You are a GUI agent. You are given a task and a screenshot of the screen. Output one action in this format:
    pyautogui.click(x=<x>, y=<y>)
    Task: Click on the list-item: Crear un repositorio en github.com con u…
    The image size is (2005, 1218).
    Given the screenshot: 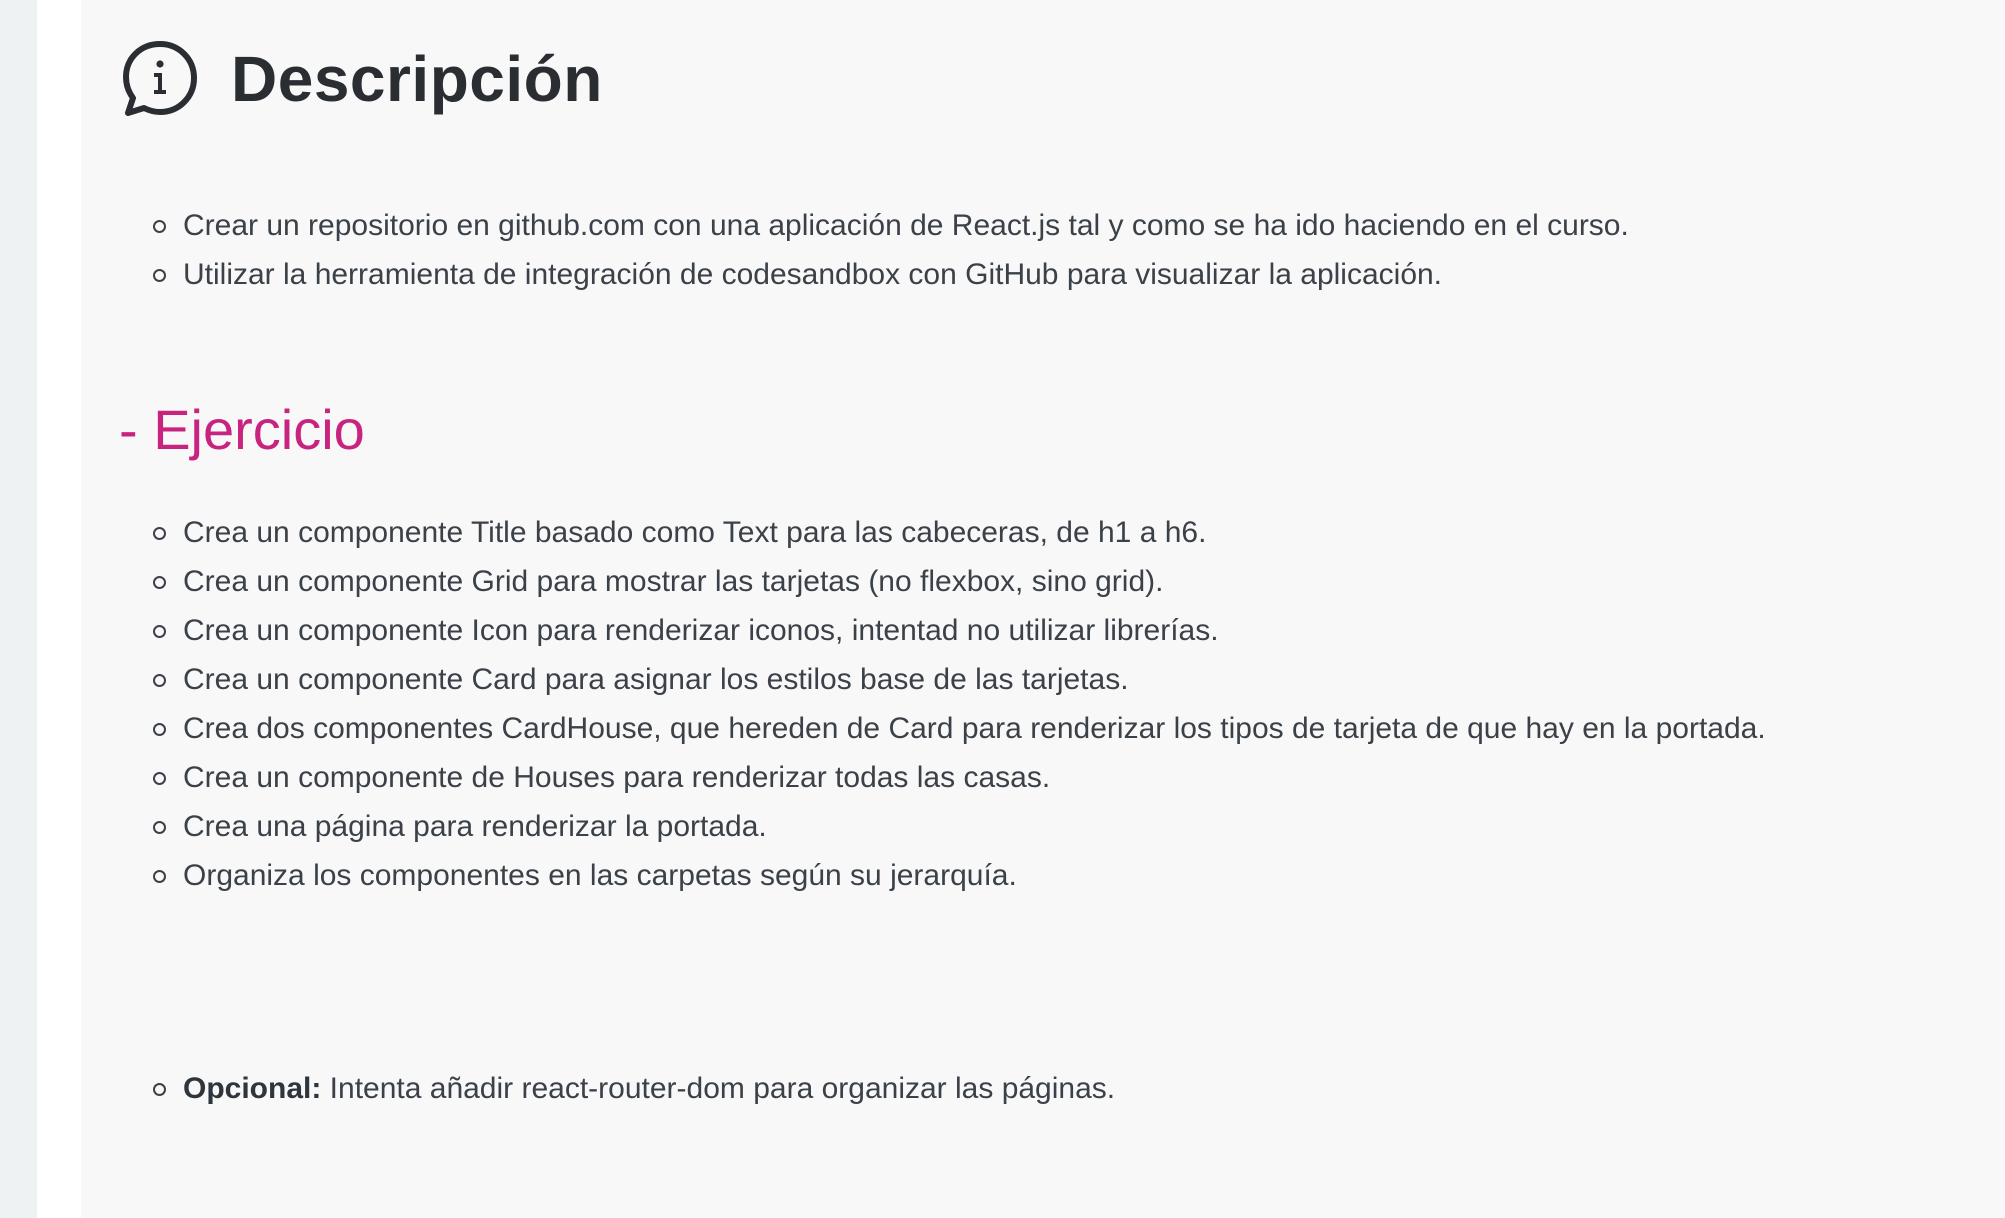 What is the action you would take?
    pyautogui.click(x=1063, y=225)
    